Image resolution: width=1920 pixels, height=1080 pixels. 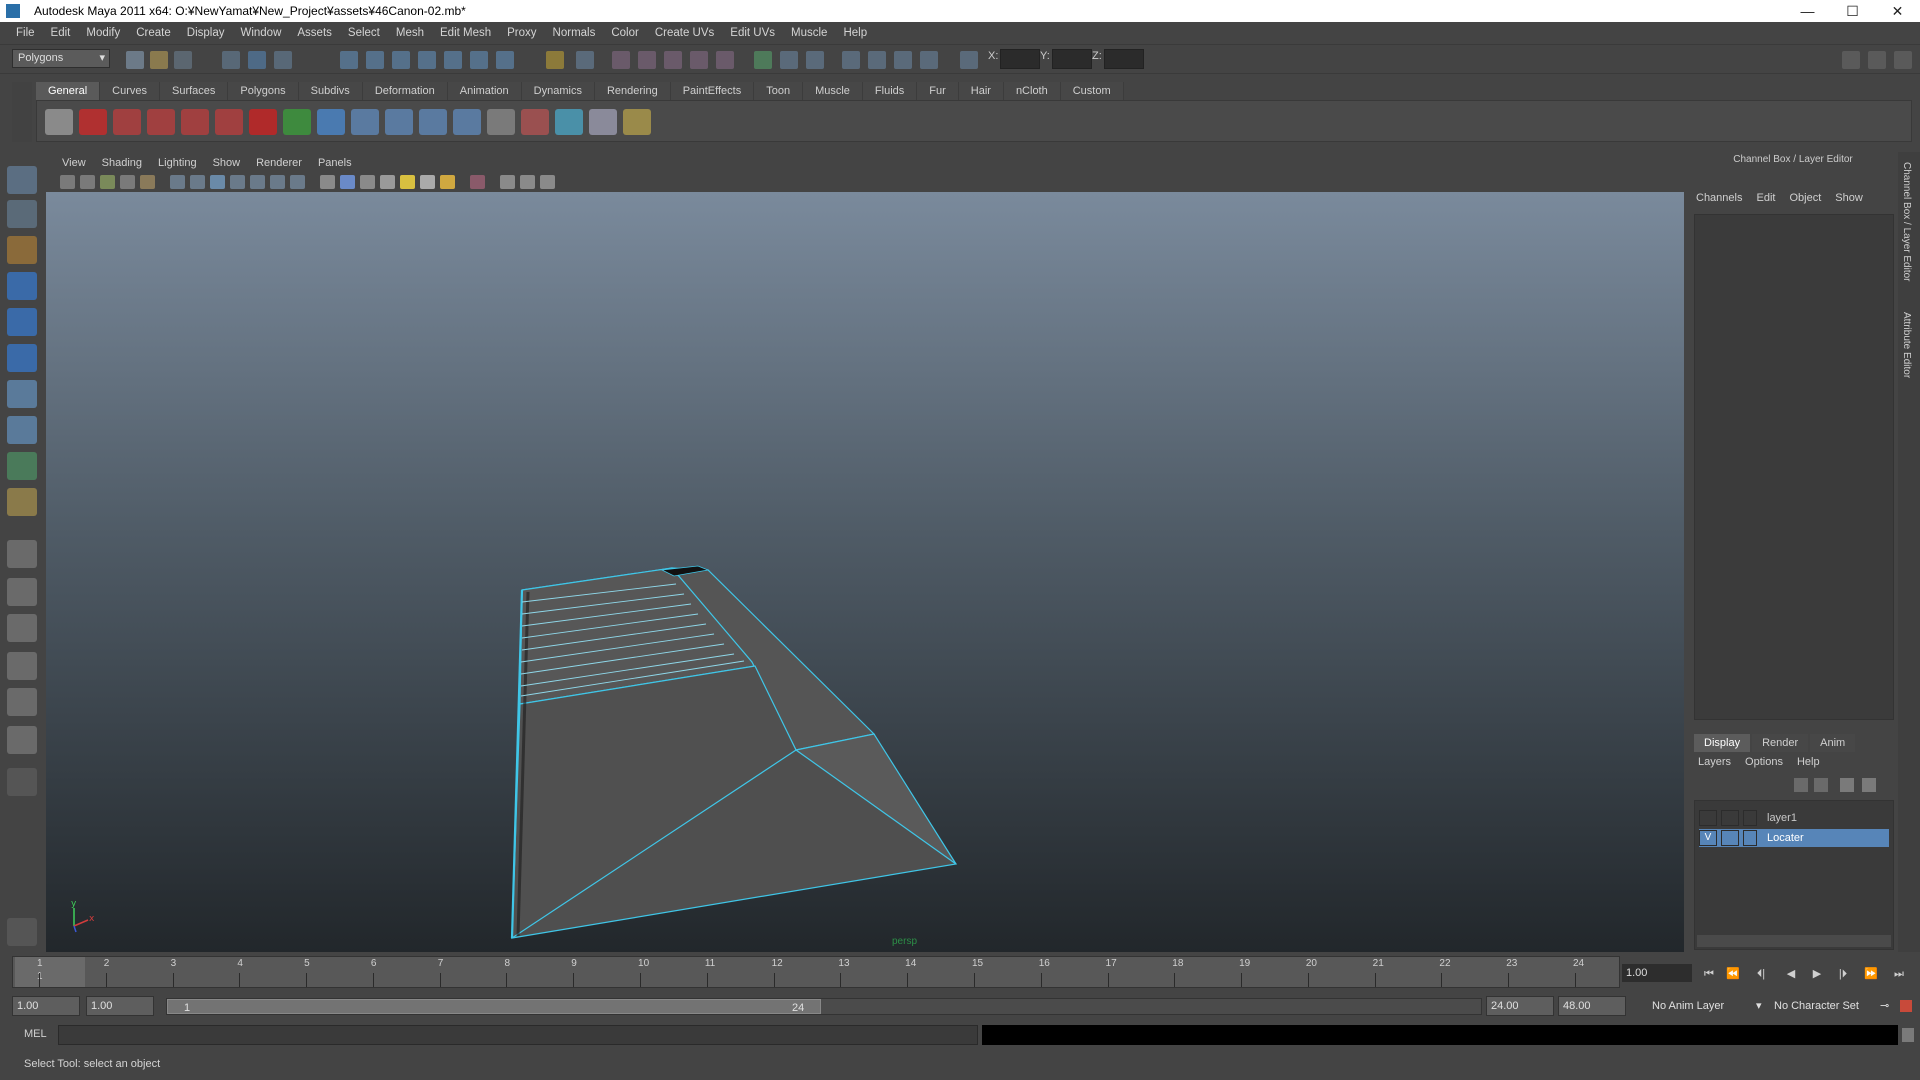 What do you see at coordinates (283, 60) in the screenshot?
I see `select-by-component-icon` at bounding box center [283, 60].